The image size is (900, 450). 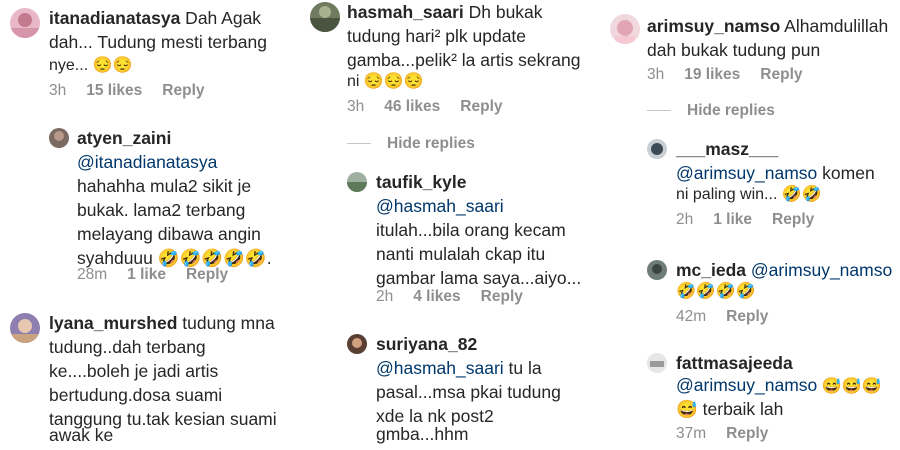 What do you see at coordinates (114, 18) in the screenshot?
I see `username: itanadianatasya` at bounding box center [114, 18].